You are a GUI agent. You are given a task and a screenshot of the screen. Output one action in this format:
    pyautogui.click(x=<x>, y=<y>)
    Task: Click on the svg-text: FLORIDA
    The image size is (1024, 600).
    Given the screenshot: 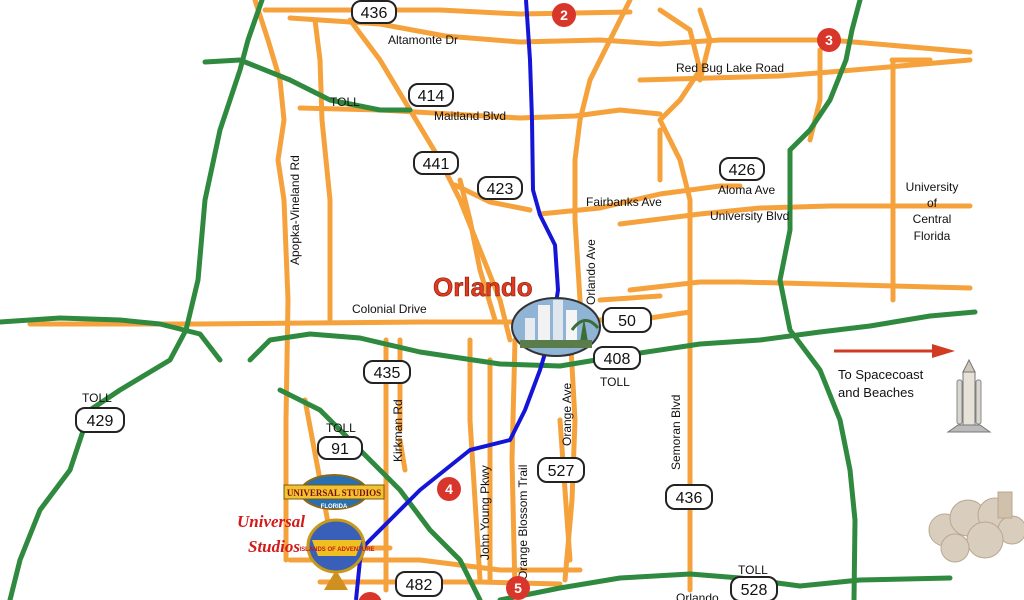 What is the action you would take?
    pyautogui.click(x=334, y=507)
    